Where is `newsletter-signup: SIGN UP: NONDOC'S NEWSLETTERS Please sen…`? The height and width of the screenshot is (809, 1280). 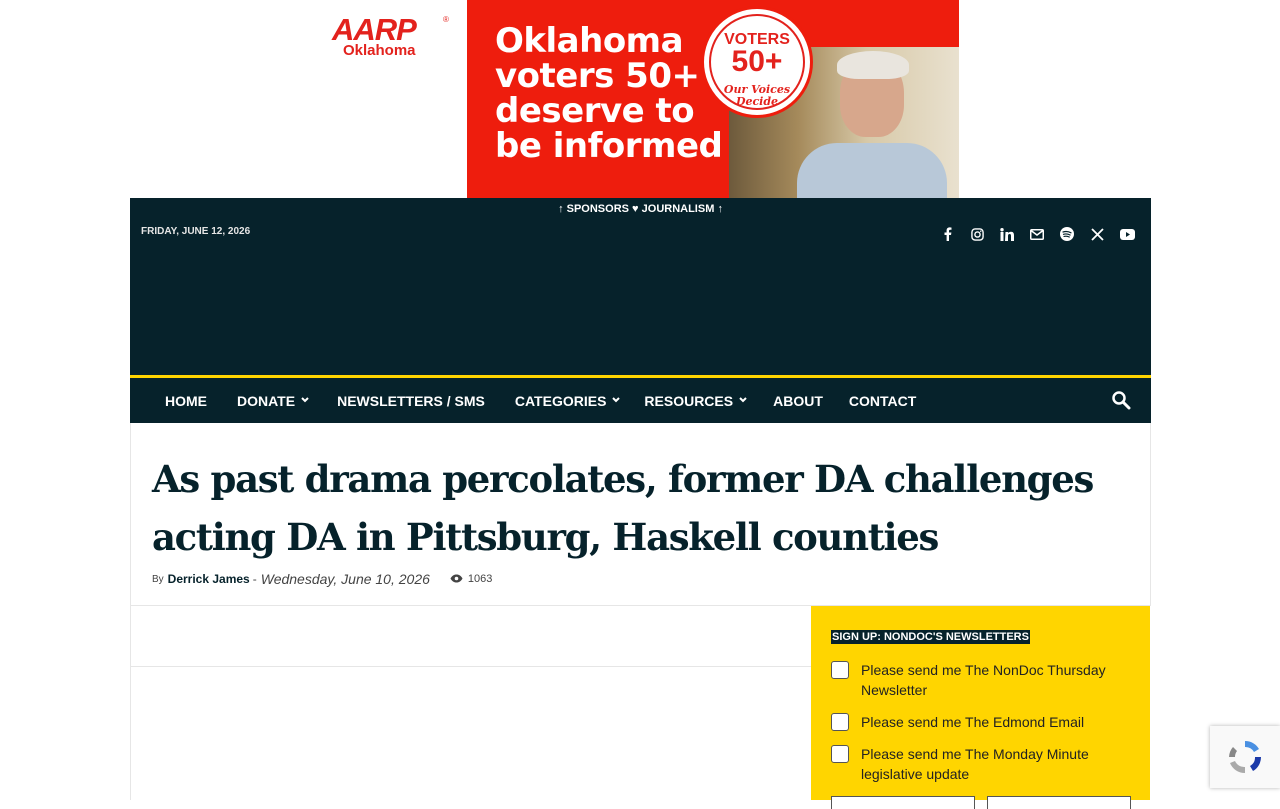
newsletter-signup: SIGN UP: NONDOC'S NEWSLETTERS Please sen… is located at coordinates (980, 707).